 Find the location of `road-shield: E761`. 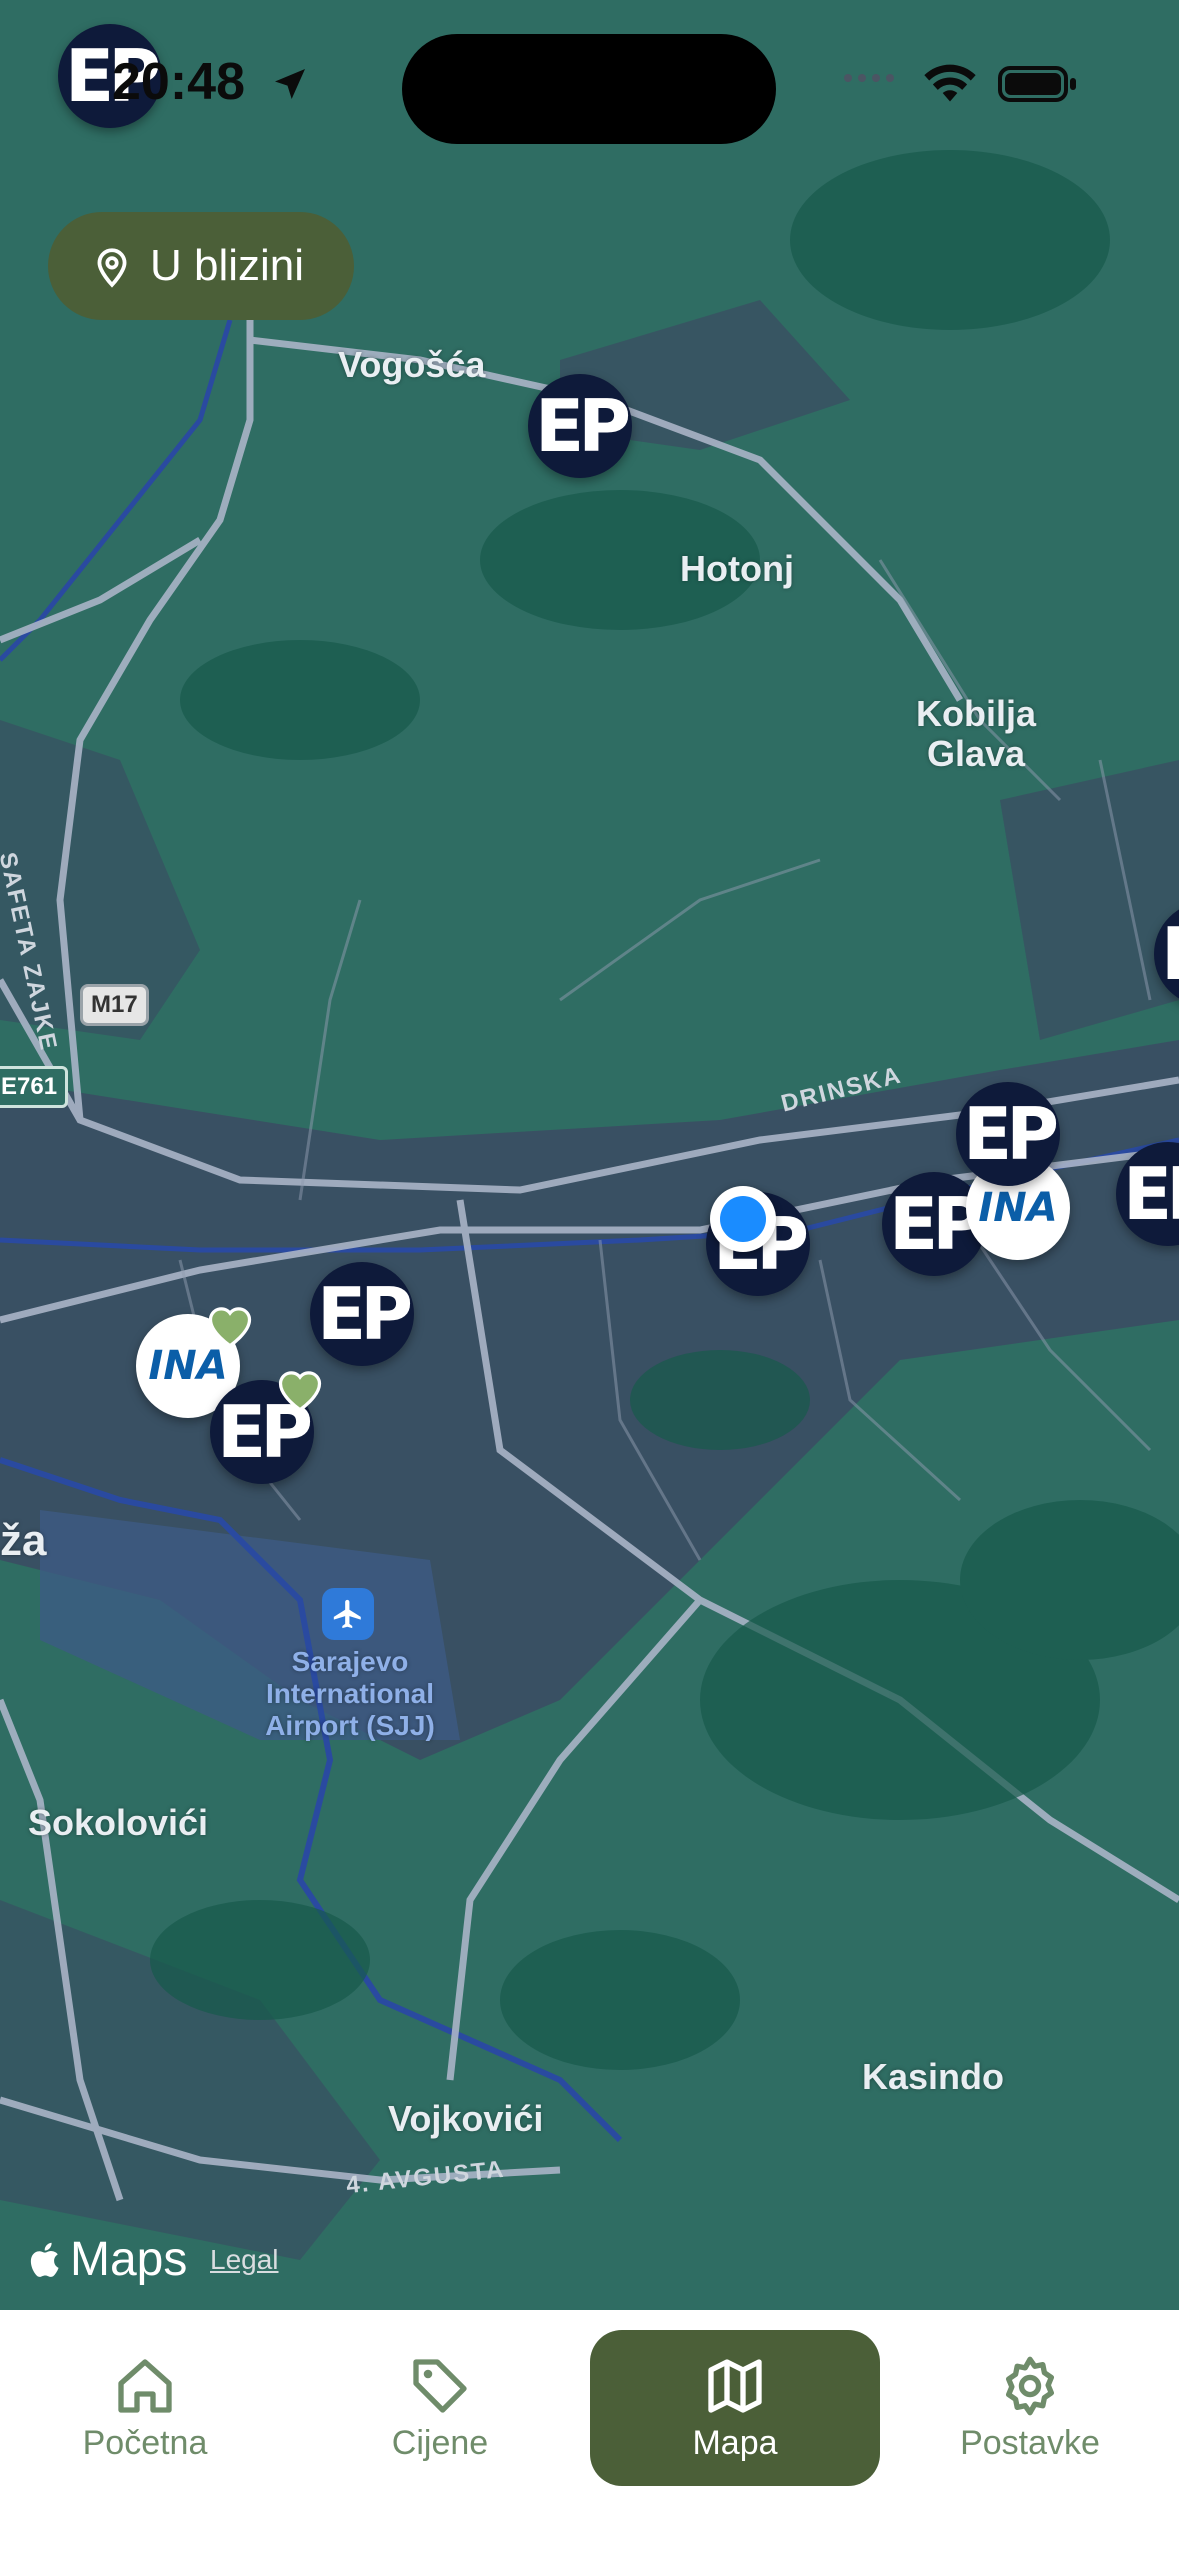

road-shield: E761 is located at coordinates (34, 1087).